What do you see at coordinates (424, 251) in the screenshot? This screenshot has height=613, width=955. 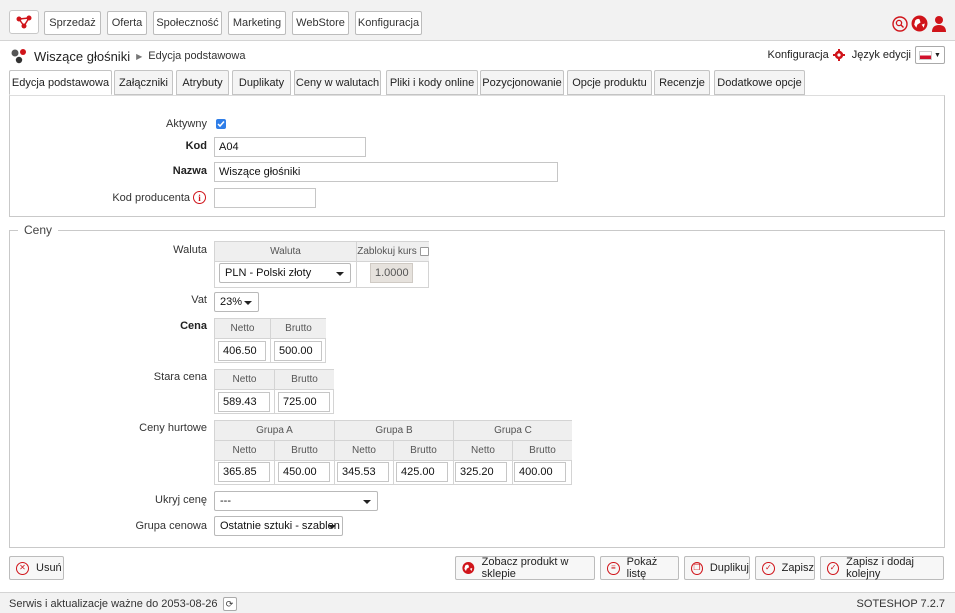 I see `lock-rate-checkbox` at bounding box center [424, 251].